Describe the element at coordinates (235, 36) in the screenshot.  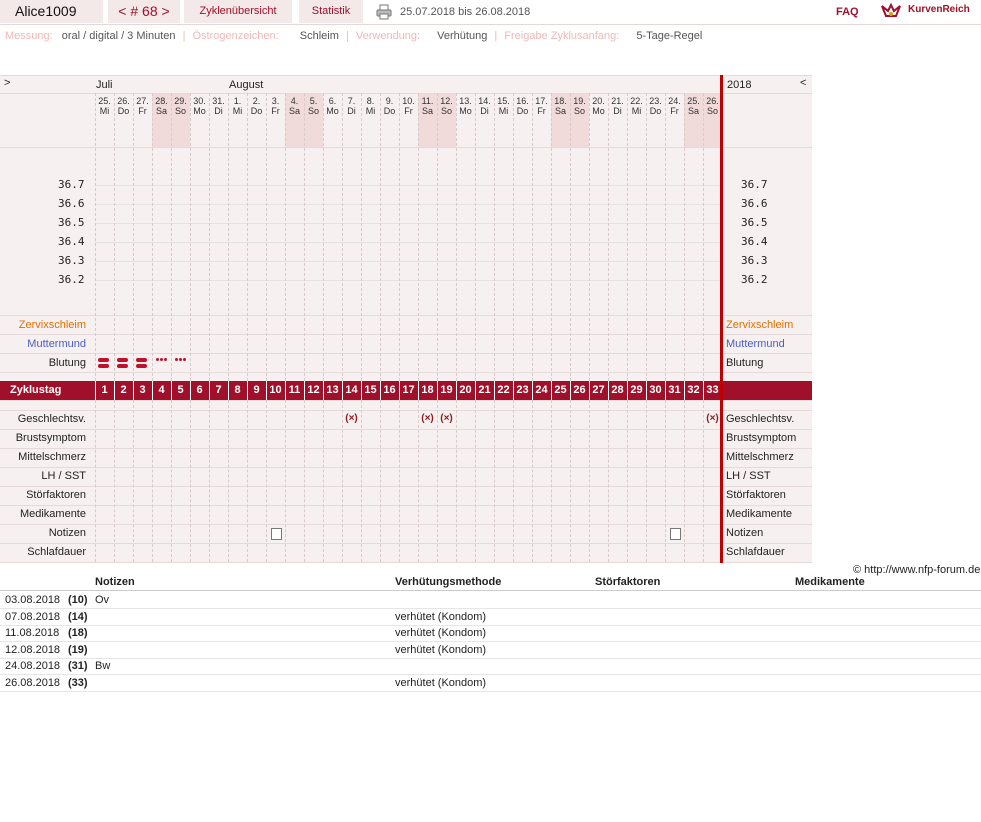
I see `estrogen-label: Östrogenzeichen:` at that location.